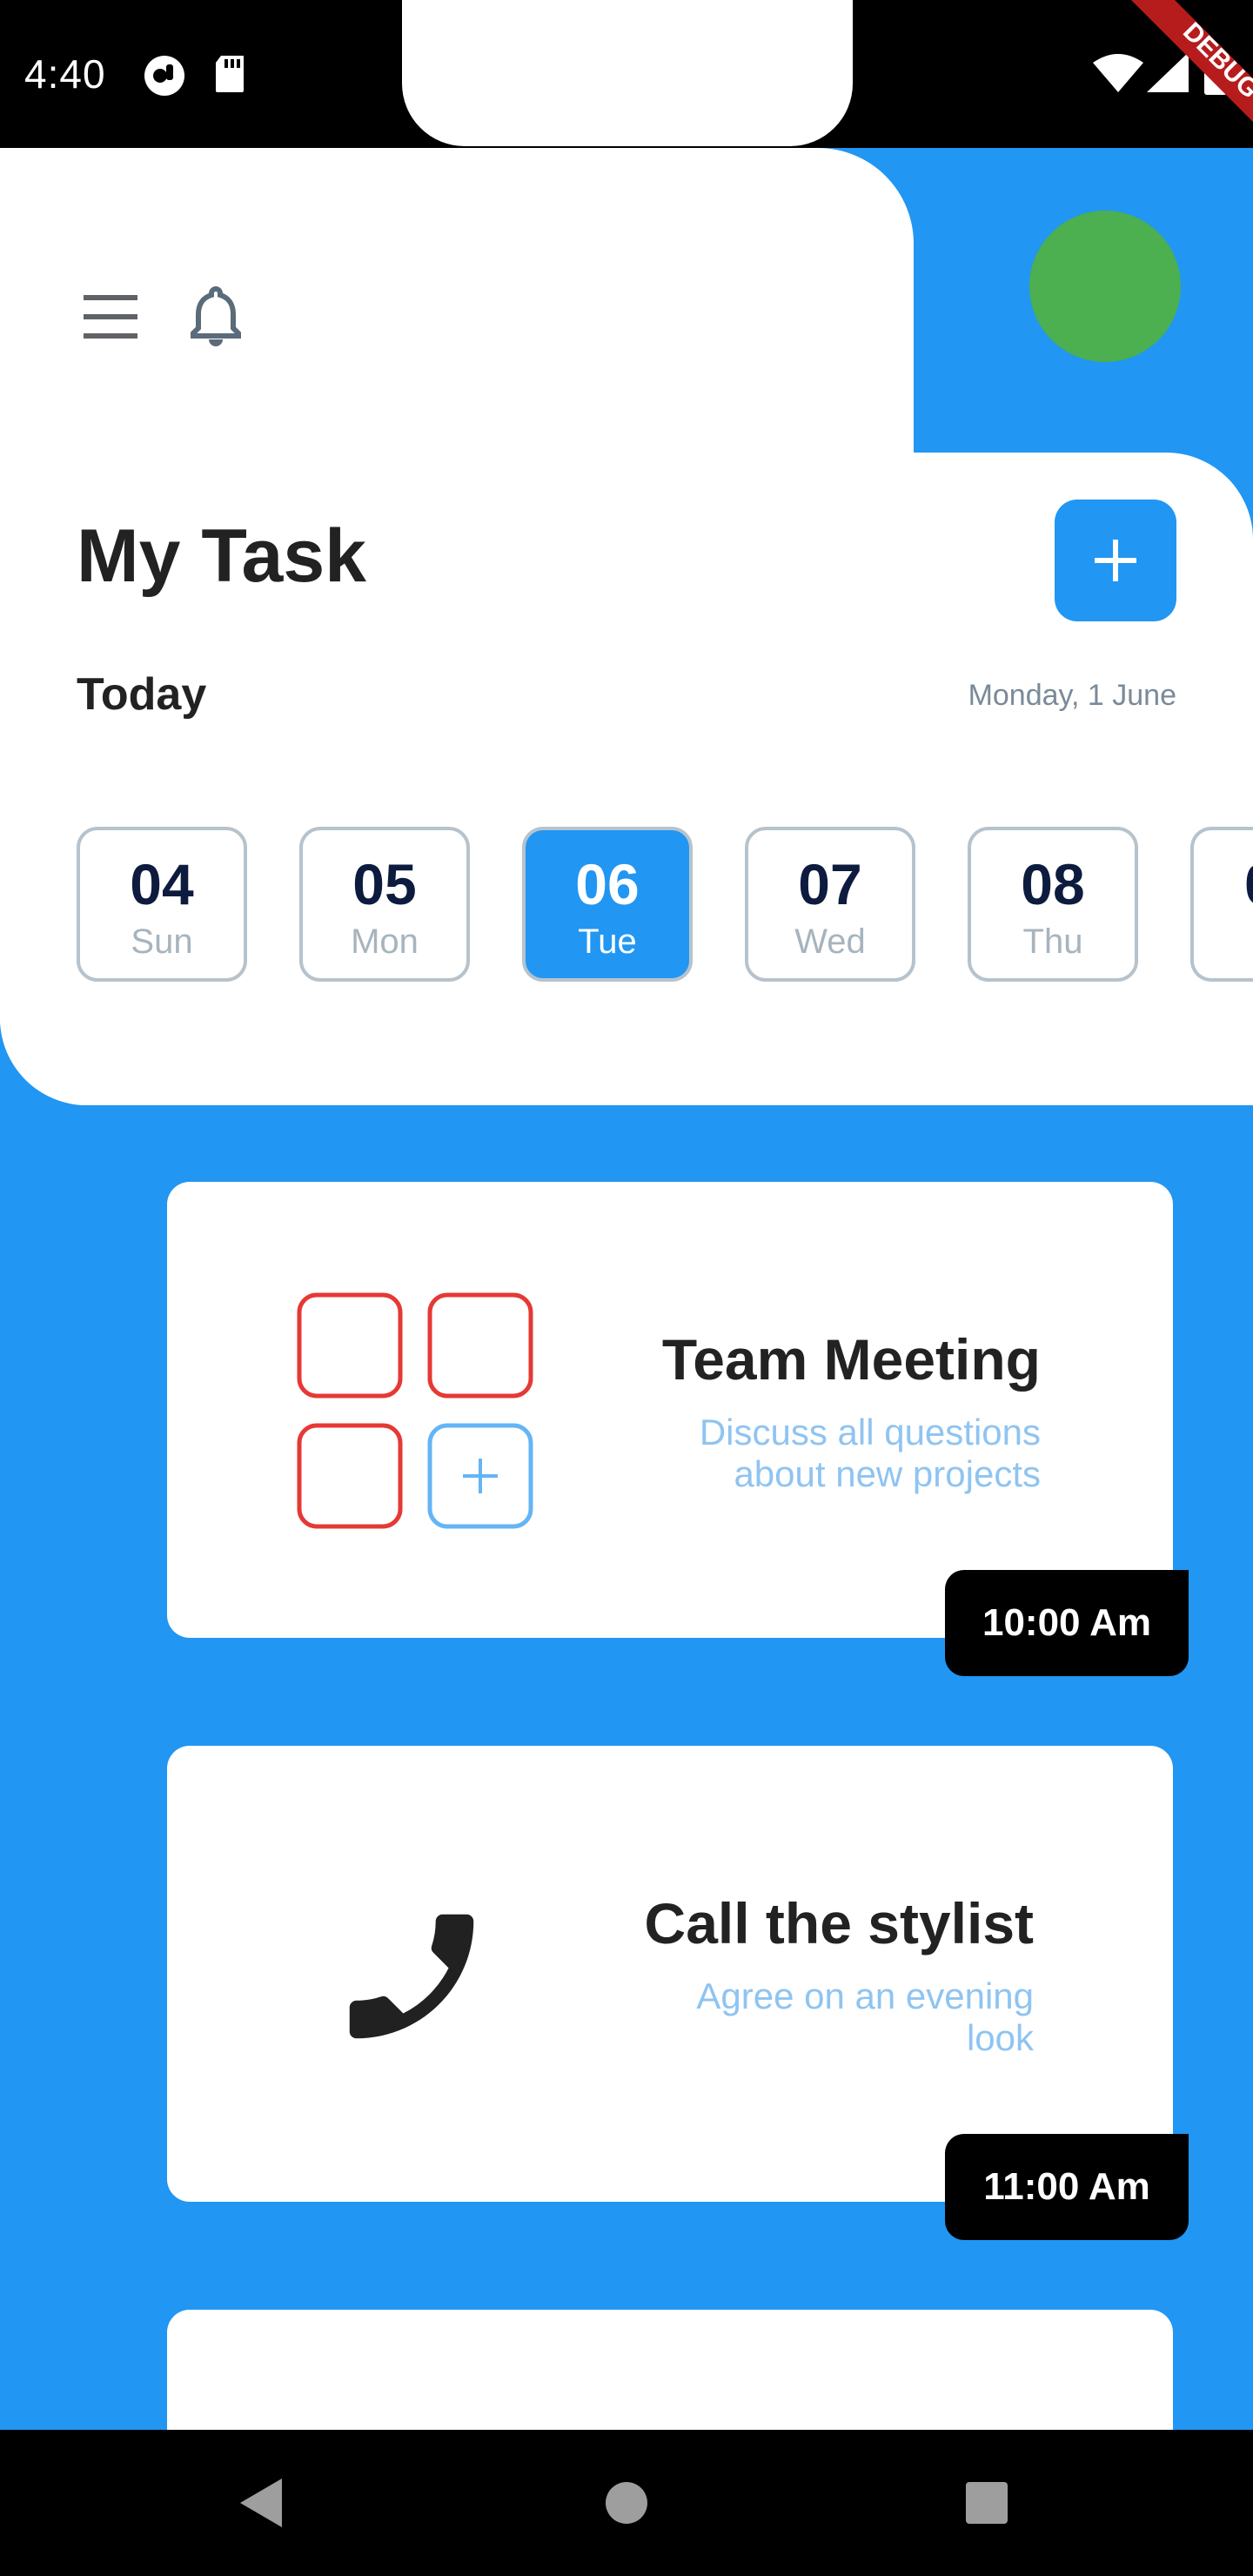 This screenshot has height=2576, width=1253. I want to click on day-chip-wed: 07 Wed, so click(830, 904).